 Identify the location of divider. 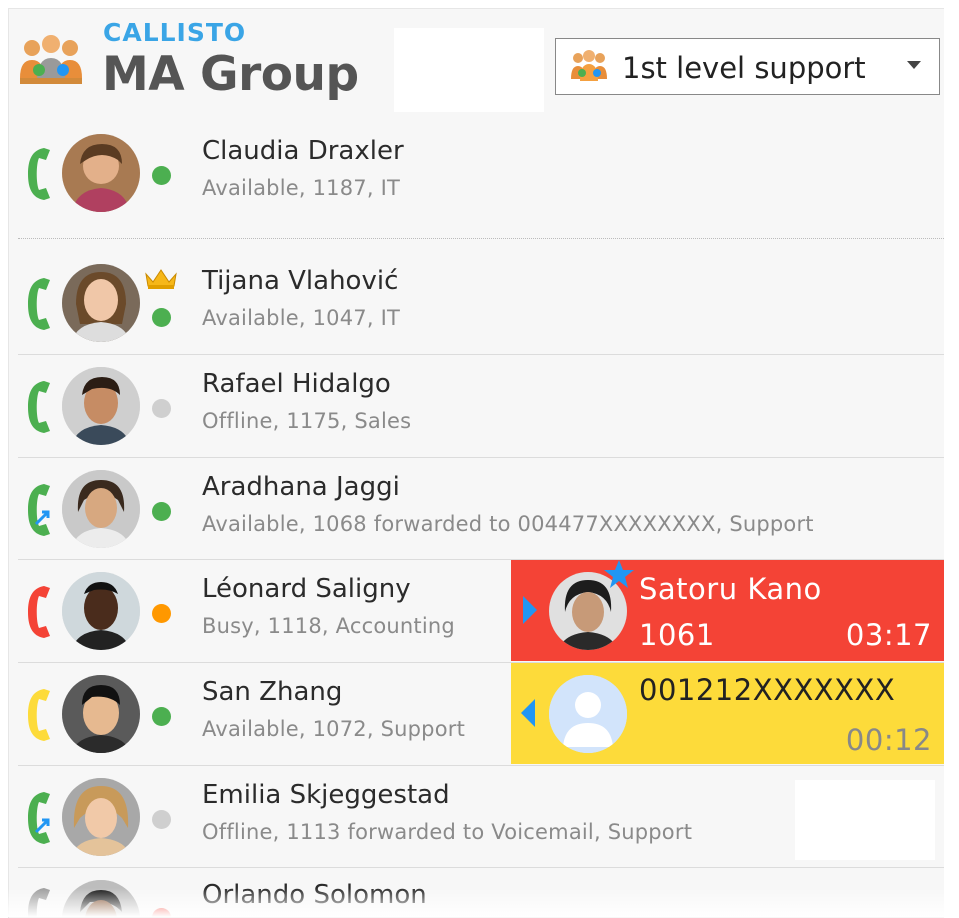
(481, 238).